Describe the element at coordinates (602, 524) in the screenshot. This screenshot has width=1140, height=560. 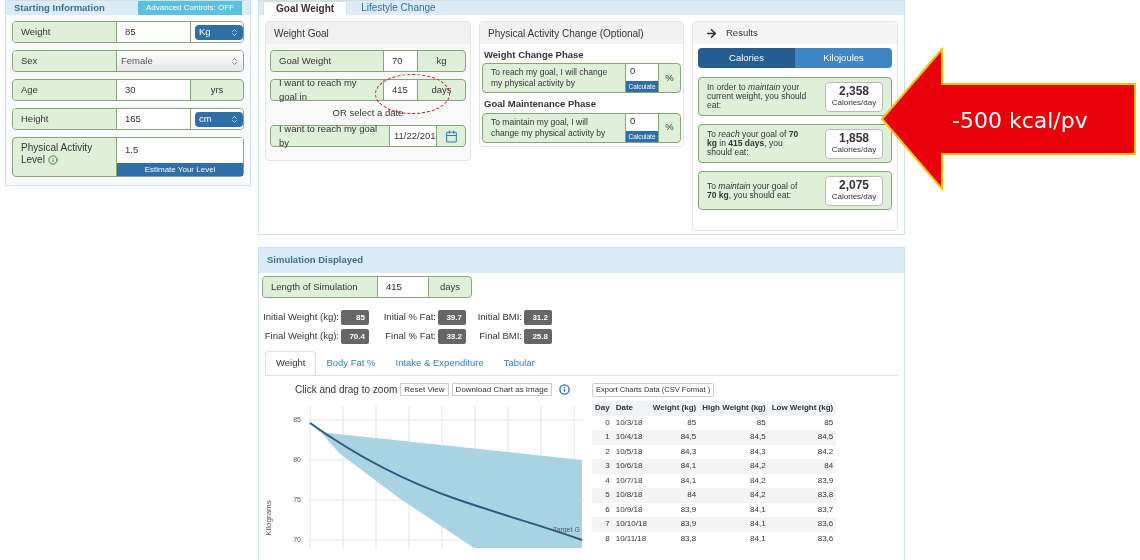
I see `table-cell: 7` at that location.